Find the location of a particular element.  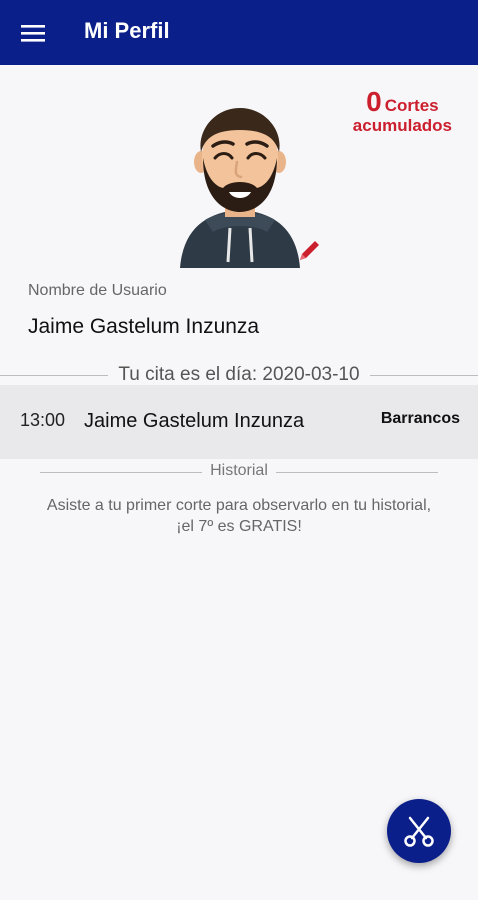

appointment-row: 13:00 Jaime Gastelum Inzunza Barrancos is located at coordinates (239, 422).